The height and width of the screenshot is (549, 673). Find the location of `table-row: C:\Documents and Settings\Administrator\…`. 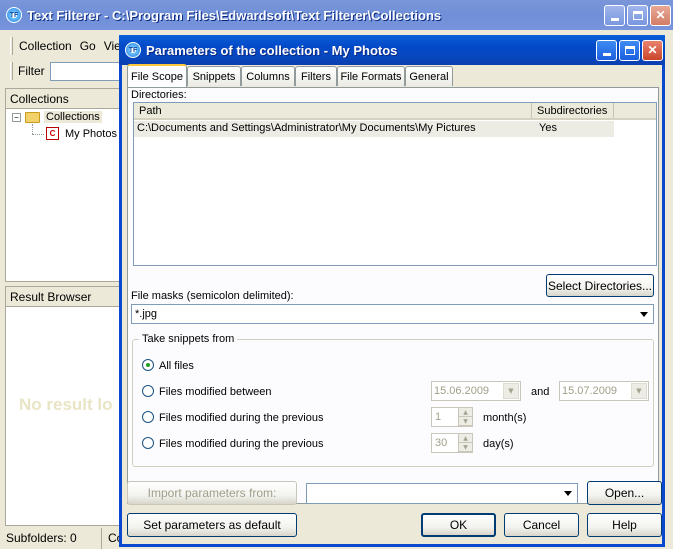

table-row: C:\Documents and Settings\Administrator\… is located at coordinates (395, 129).